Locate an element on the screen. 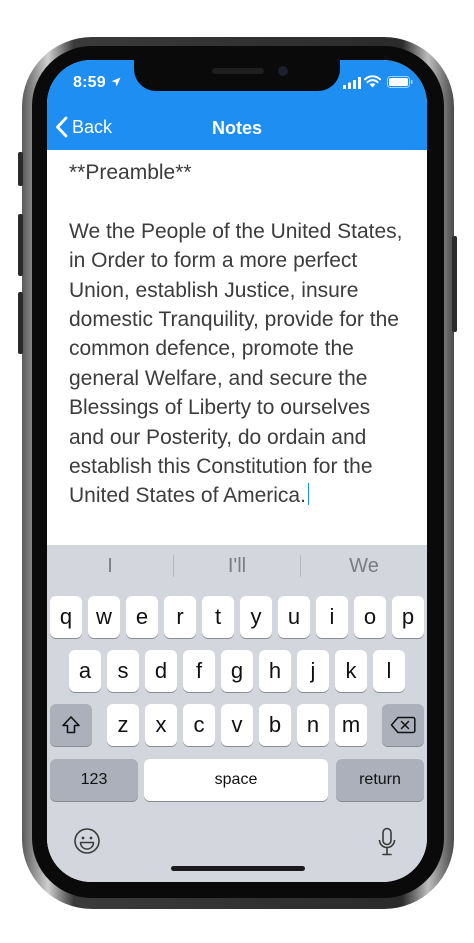 The image size is (474, 943). key-m: m is located at coordinates (351, 725).